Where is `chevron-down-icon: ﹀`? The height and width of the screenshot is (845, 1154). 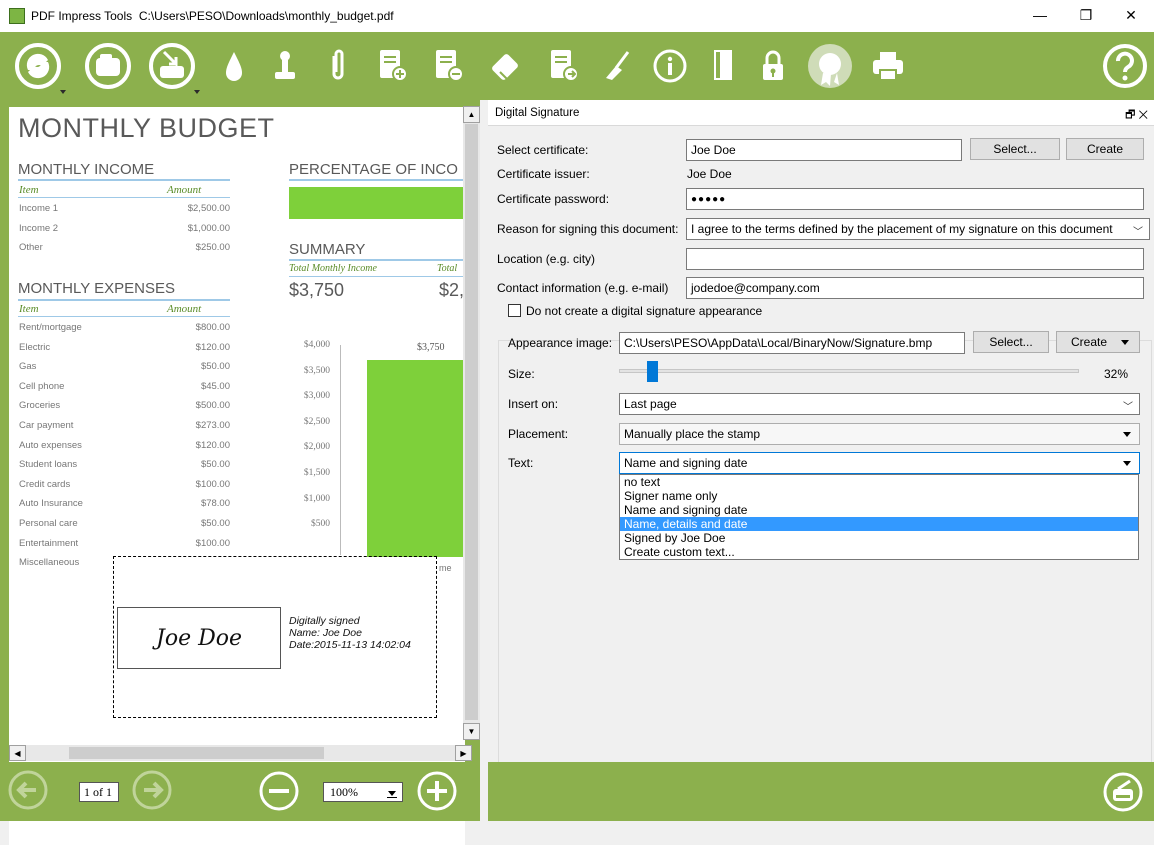 chevron-down-icon: ﹀ is located at coordinates (1138, 232).